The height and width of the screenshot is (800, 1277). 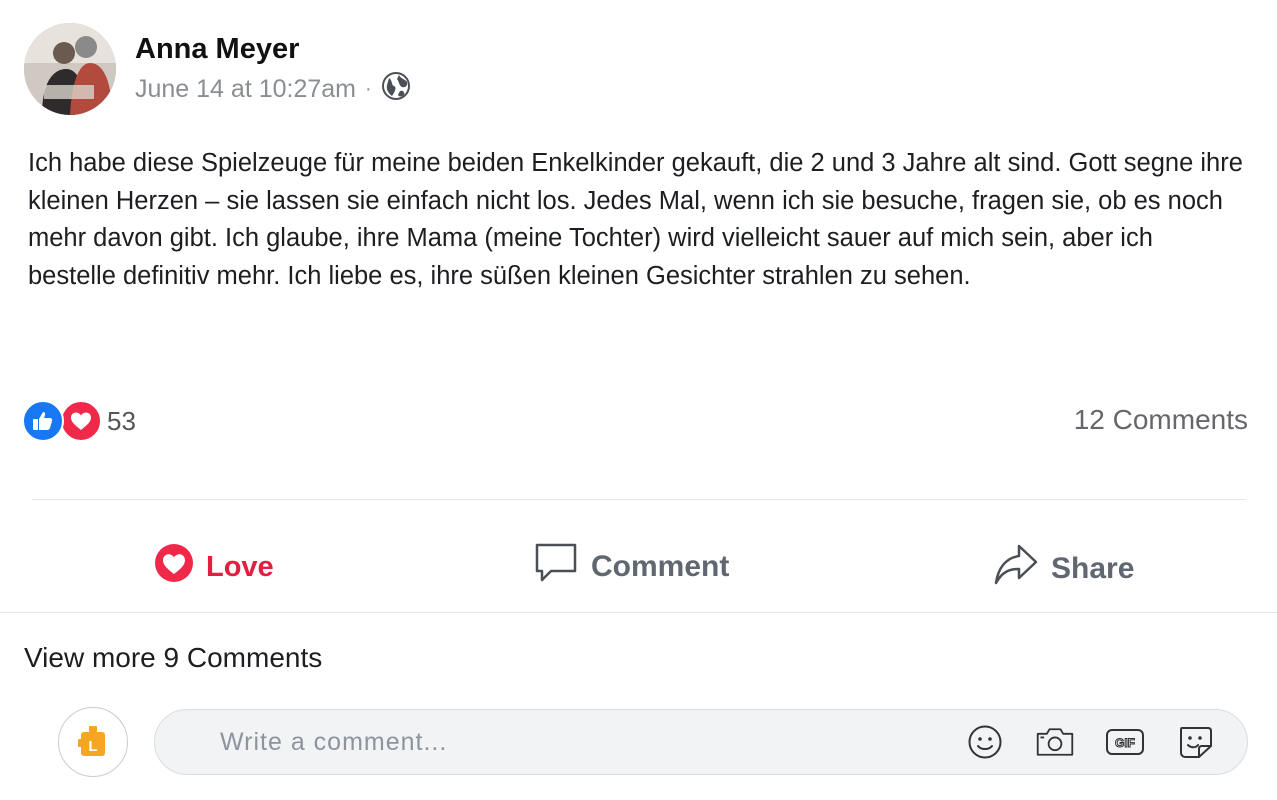 What do you see at coordinates (121, 420) in the screenshot?
I see `reaction-count: 53` at bounding box center [121, 420].